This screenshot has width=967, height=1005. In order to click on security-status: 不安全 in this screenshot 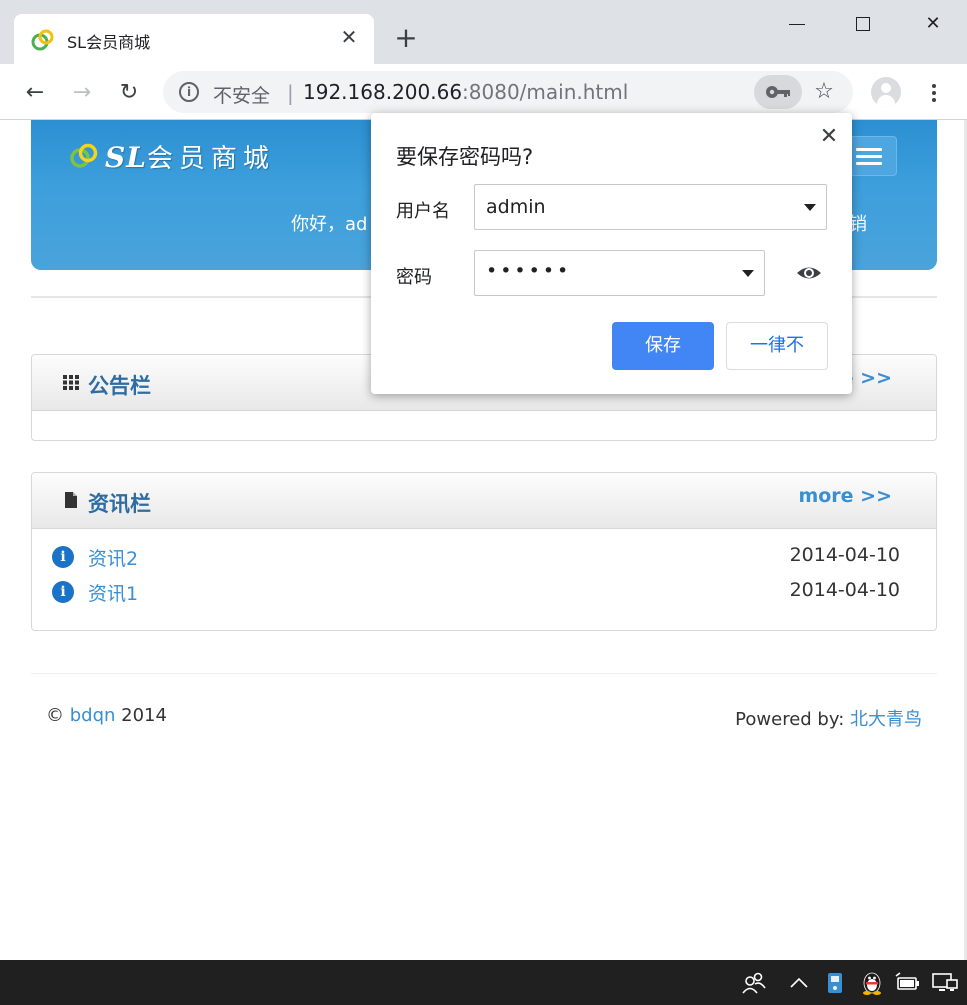, I will do `click(241, 94)`.